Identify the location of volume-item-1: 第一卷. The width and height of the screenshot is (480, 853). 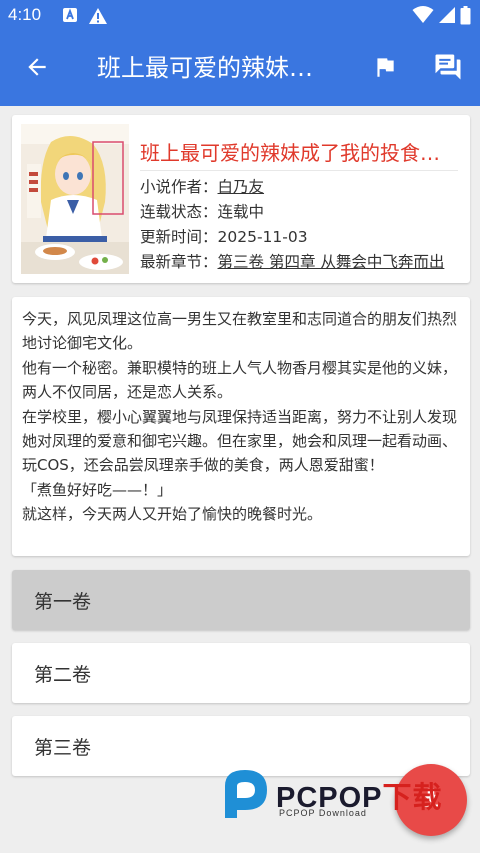
(241, 600).